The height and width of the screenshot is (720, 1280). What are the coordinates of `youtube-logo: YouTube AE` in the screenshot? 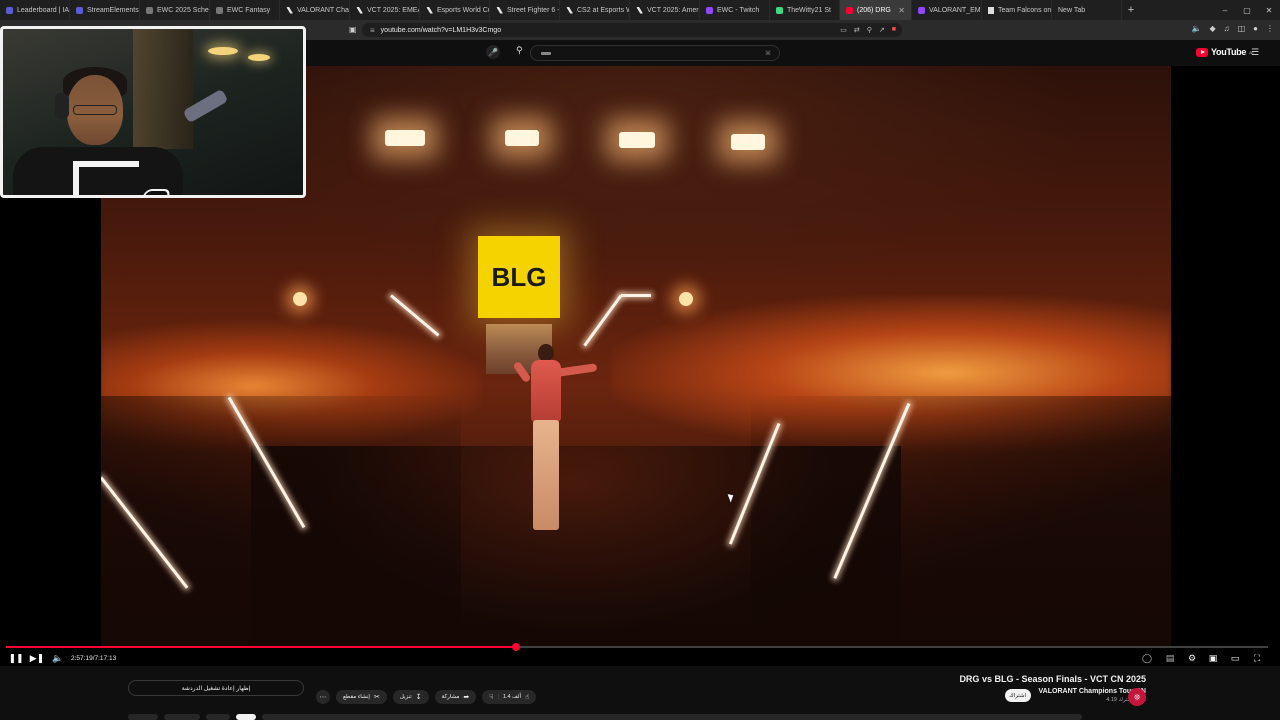 It's located at (1225, 52).